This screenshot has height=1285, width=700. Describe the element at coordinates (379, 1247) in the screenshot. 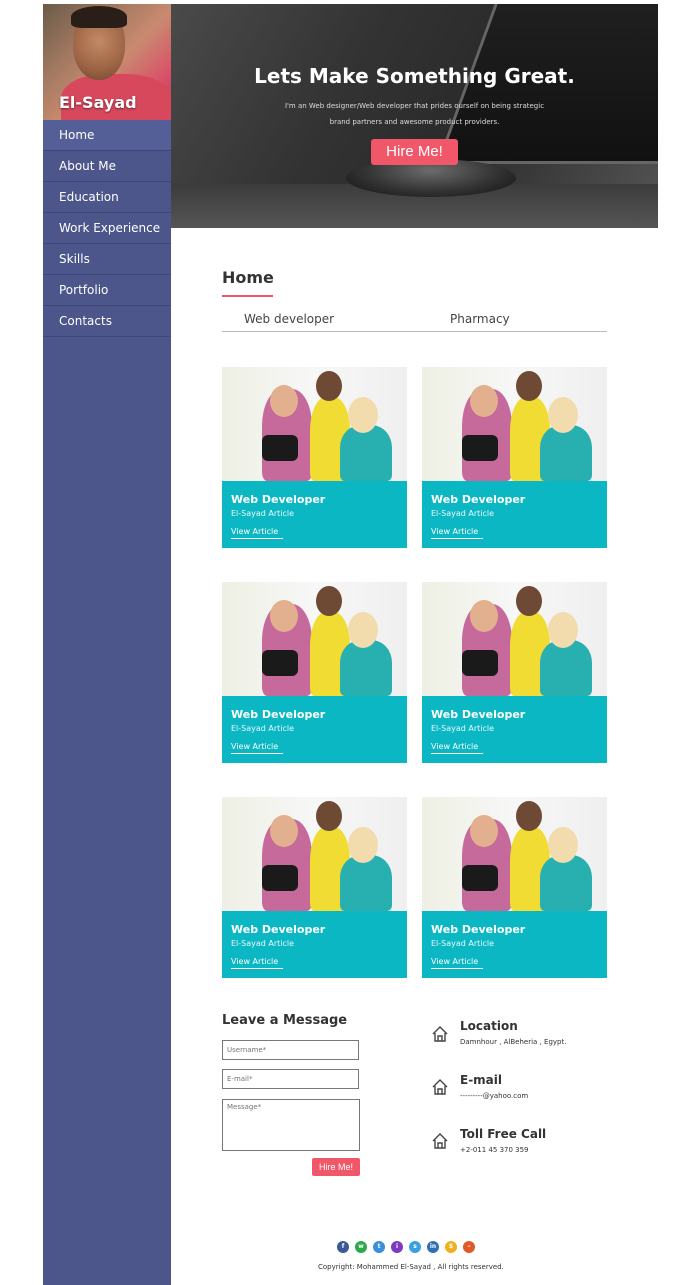

I see `twitter-icon: t` at that location.